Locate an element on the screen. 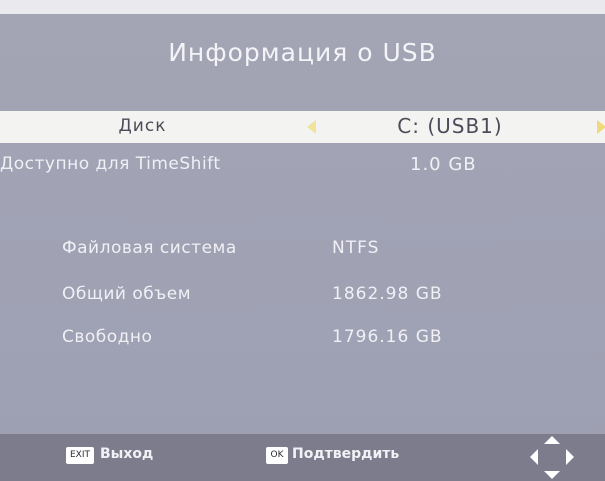 The height and width of the screenshot is (481, 605). arrow-left-icon is located at coordinates (311, 127).